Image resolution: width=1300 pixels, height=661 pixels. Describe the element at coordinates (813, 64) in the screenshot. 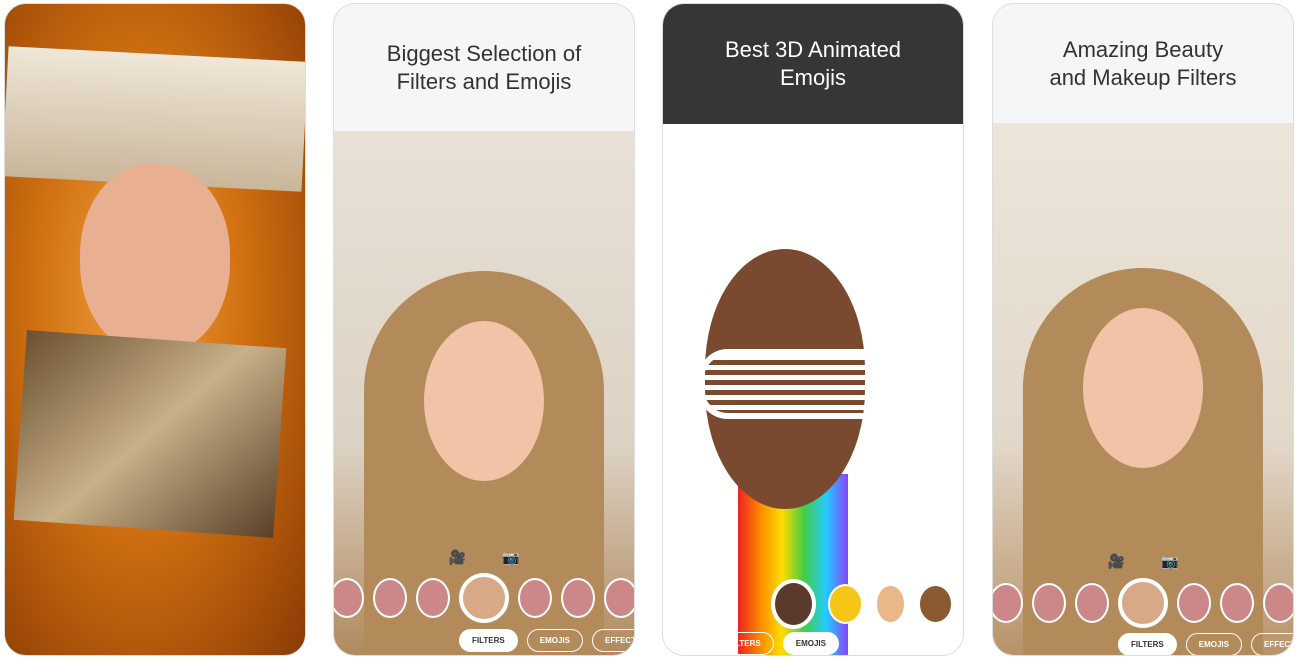

I see `panel-title: Best 3D Animated Emojis` at that location.